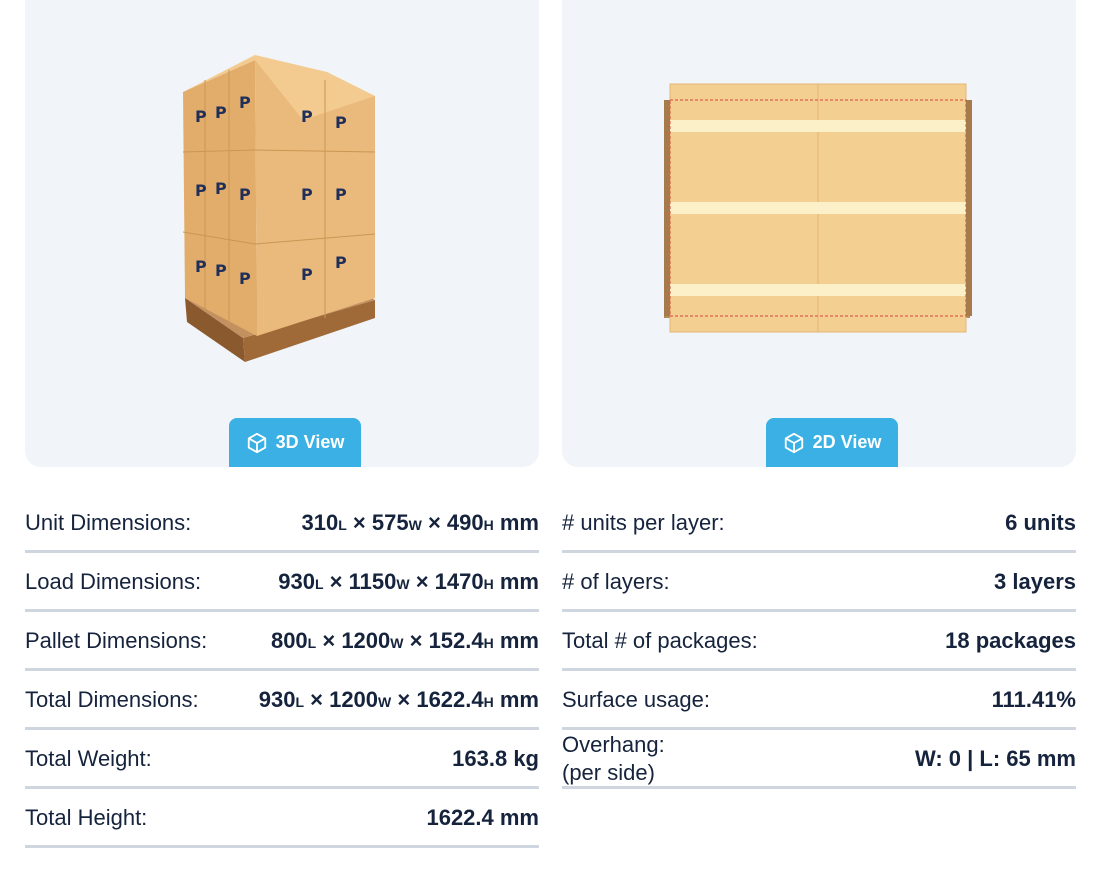 The height and width of the screenshot is (872, 1108). What do you see at coordinates (616, 581) in the screenshot?
I see `row-label: # of layers:` at bounding box center [616, 581].